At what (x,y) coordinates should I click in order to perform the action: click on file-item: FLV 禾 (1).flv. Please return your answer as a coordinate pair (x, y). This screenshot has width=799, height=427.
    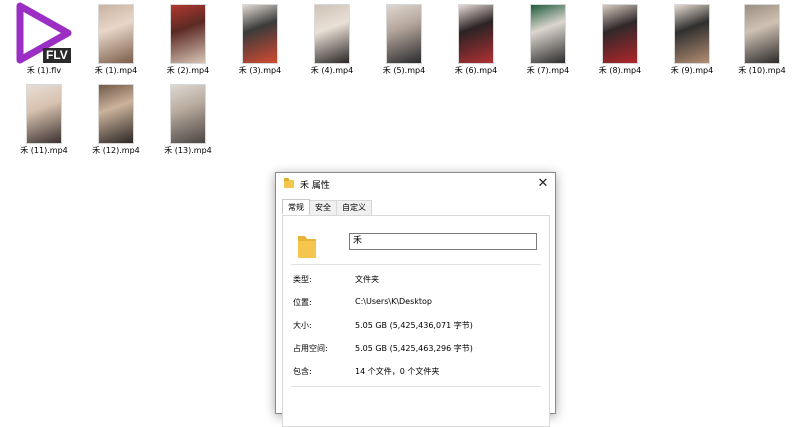
    Looking at the image, I should click on (44, 39).